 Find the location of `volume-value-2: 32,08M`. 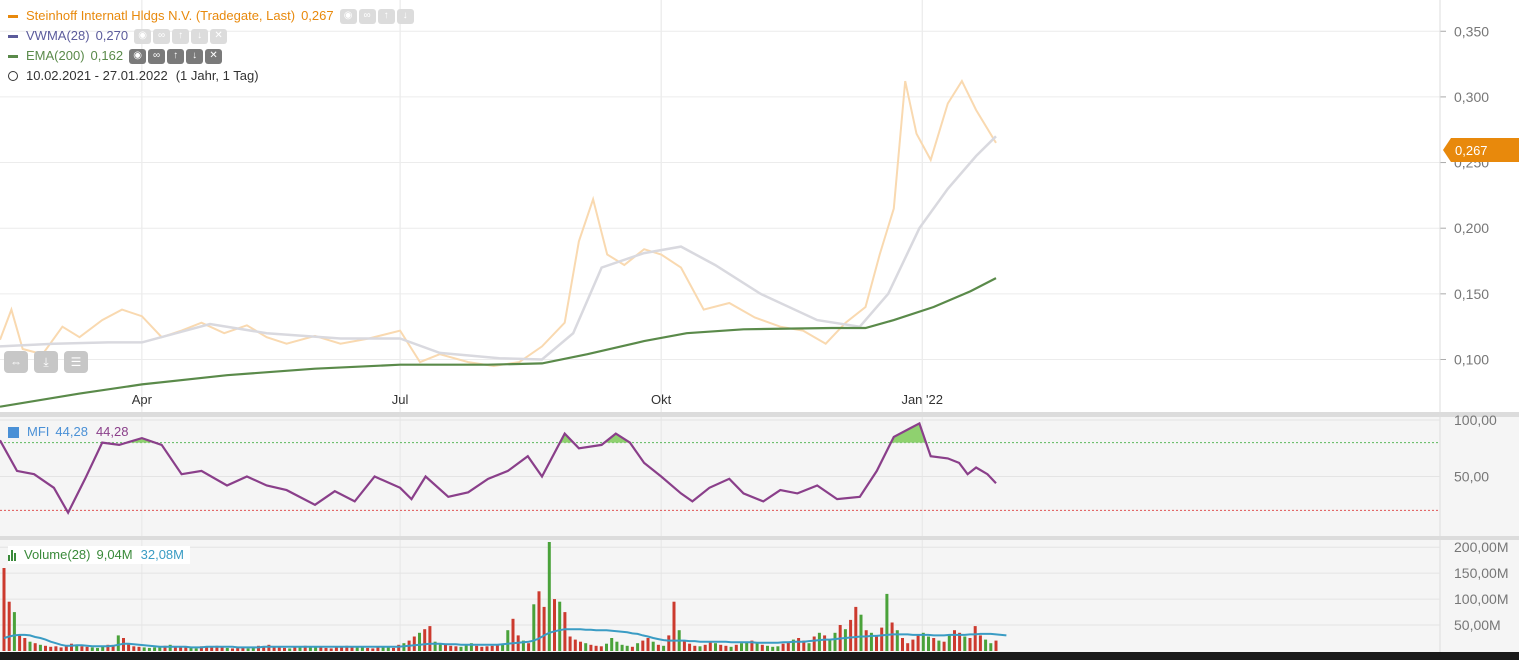

volume-value-2: 32,08M is located at coordinates (162, 555).